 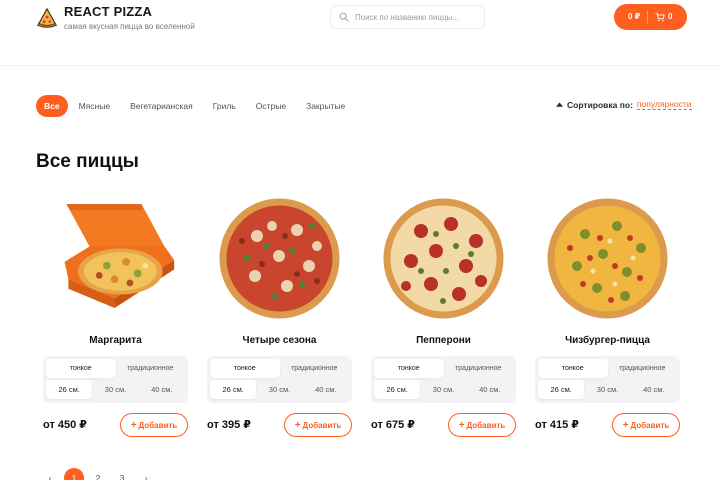 I want to click on category-all: Все, so click(x=52, y=106).